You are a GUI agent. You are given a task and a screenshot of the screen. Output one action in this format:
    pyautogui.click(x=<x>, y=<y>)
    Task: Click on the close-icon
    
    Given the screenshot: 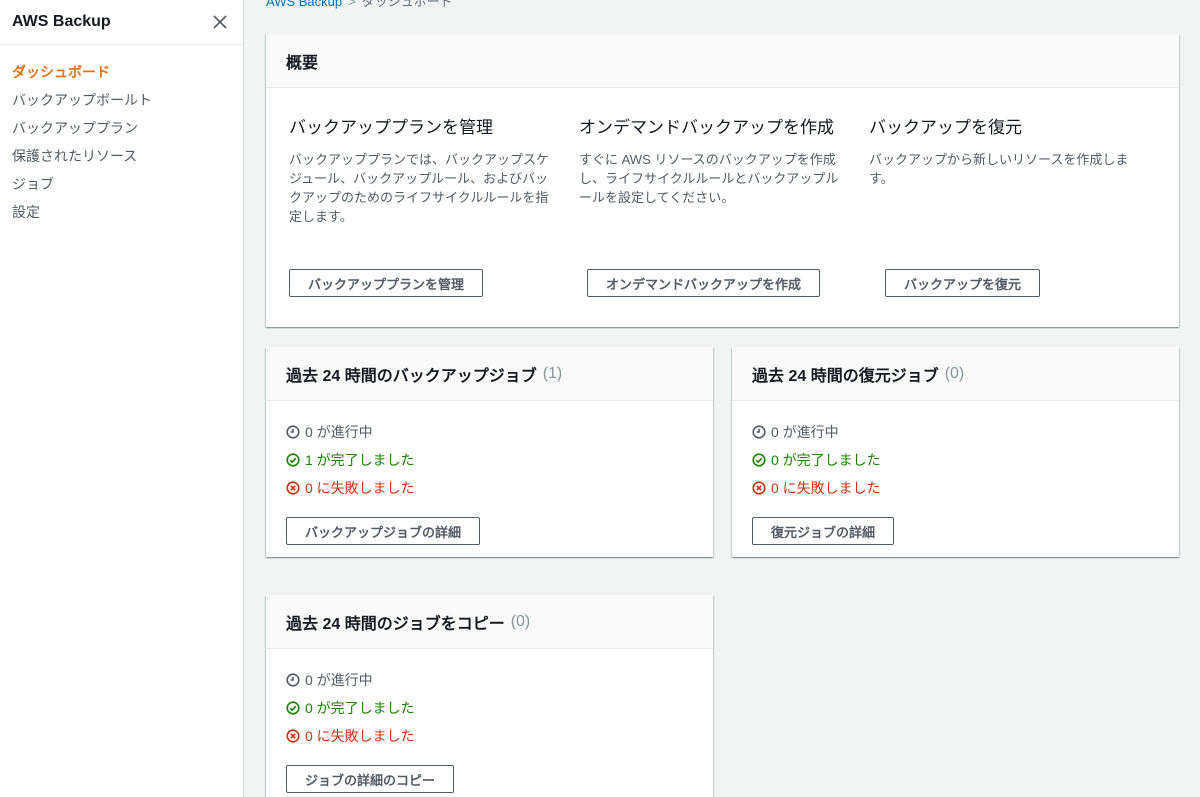 What is the action you would take?
    pyautogui.click(x=220, y=22)
    